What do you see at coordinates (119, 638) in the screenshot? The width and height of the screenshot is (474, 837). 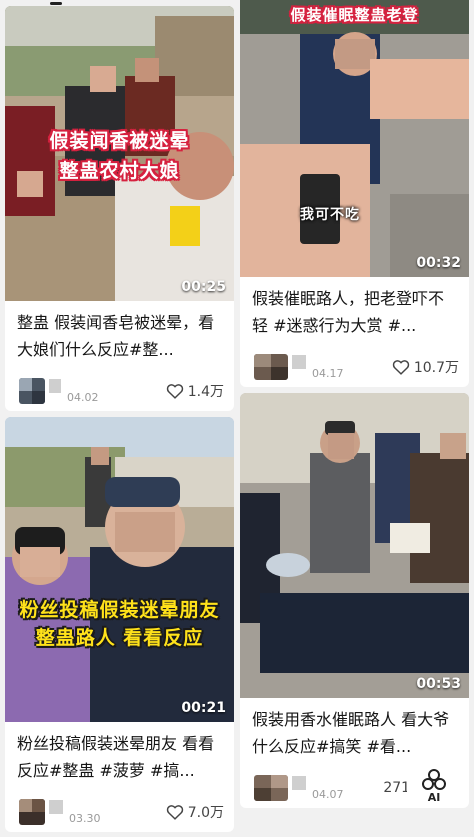 I see `thumbnail-overlay-line-2: 整蛊路人 看看反应` at bounding box center [119, 638].